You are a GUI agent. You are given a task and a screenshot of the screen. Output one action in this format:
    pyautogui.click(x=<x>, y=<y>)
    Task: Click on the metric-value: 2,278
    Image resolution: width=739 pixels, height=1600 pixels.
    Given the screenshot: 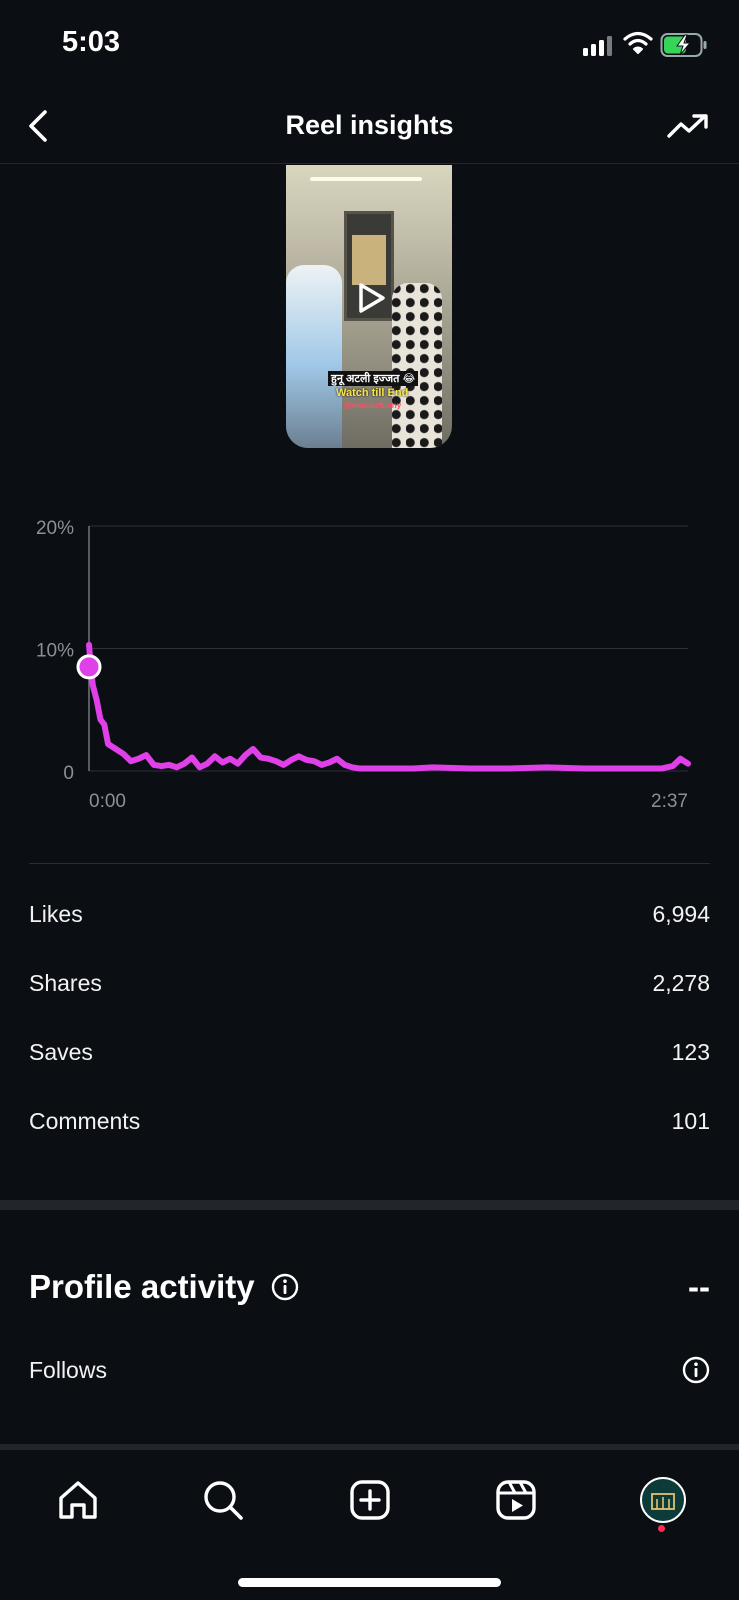 What is the action you would take?
    pyautogui.click(x=681, y=983)
    